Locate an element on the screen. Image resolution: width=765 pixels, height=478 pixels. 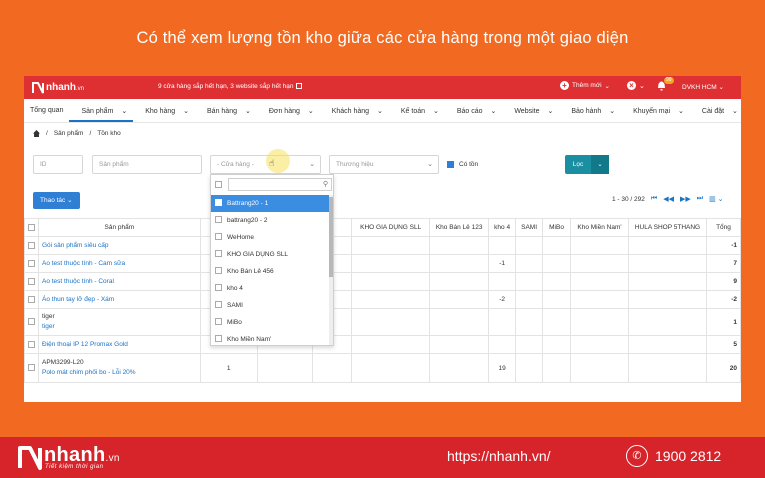
nhanh-logo-icon is located at coordinates (30, 458).